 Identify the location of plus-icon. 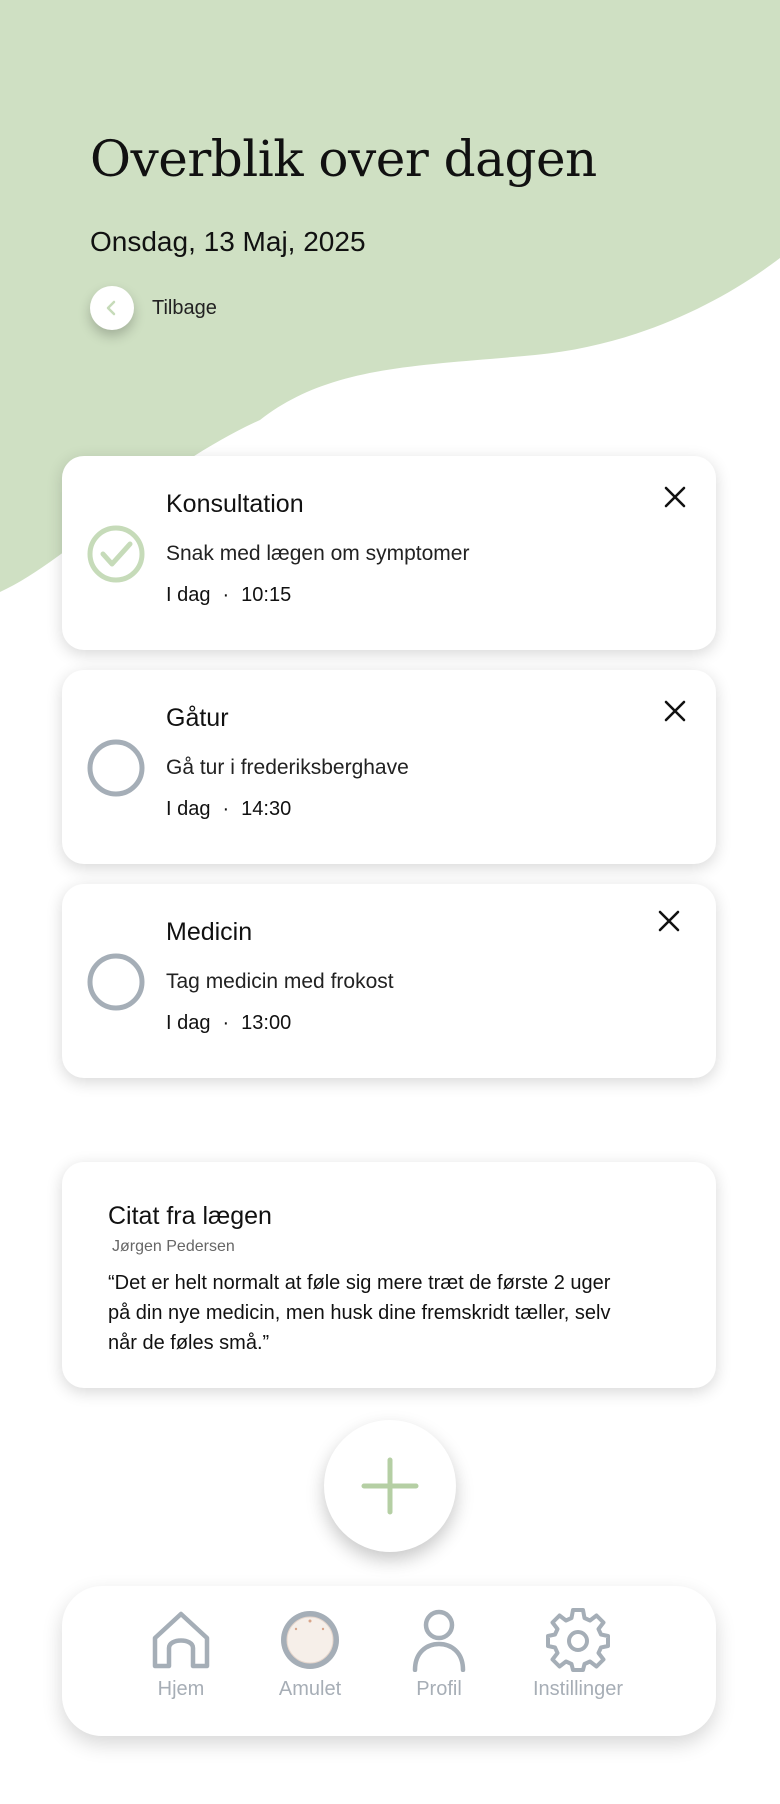
(390, 1486).